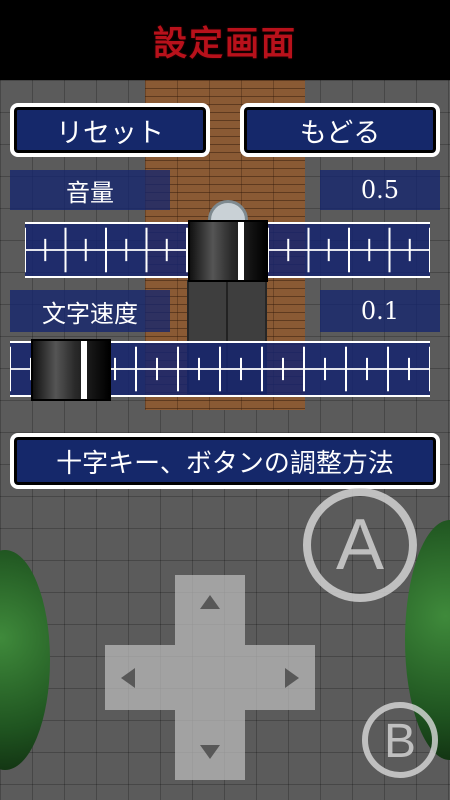  Describe the element at coordinates (225, 463) in the screenshot. I see `control-adjust-label: 十字キー、ボタンの調整方法` at that location.